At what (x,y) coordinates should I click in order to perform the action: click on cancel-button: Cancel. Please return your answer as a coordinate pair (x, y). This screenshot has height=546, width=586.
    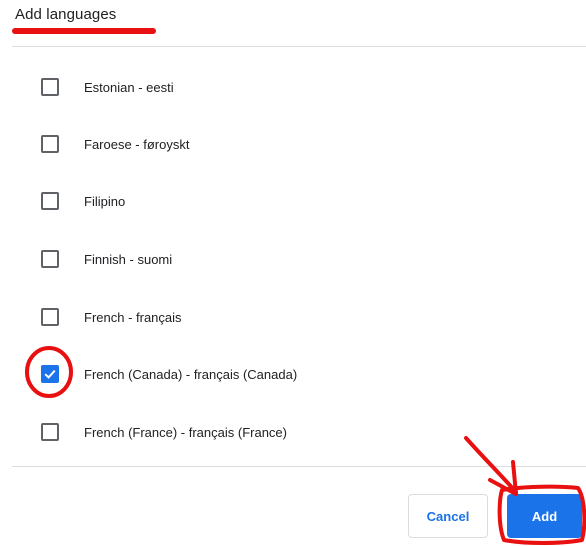
    Looking at the image, I should click on (448, 516).